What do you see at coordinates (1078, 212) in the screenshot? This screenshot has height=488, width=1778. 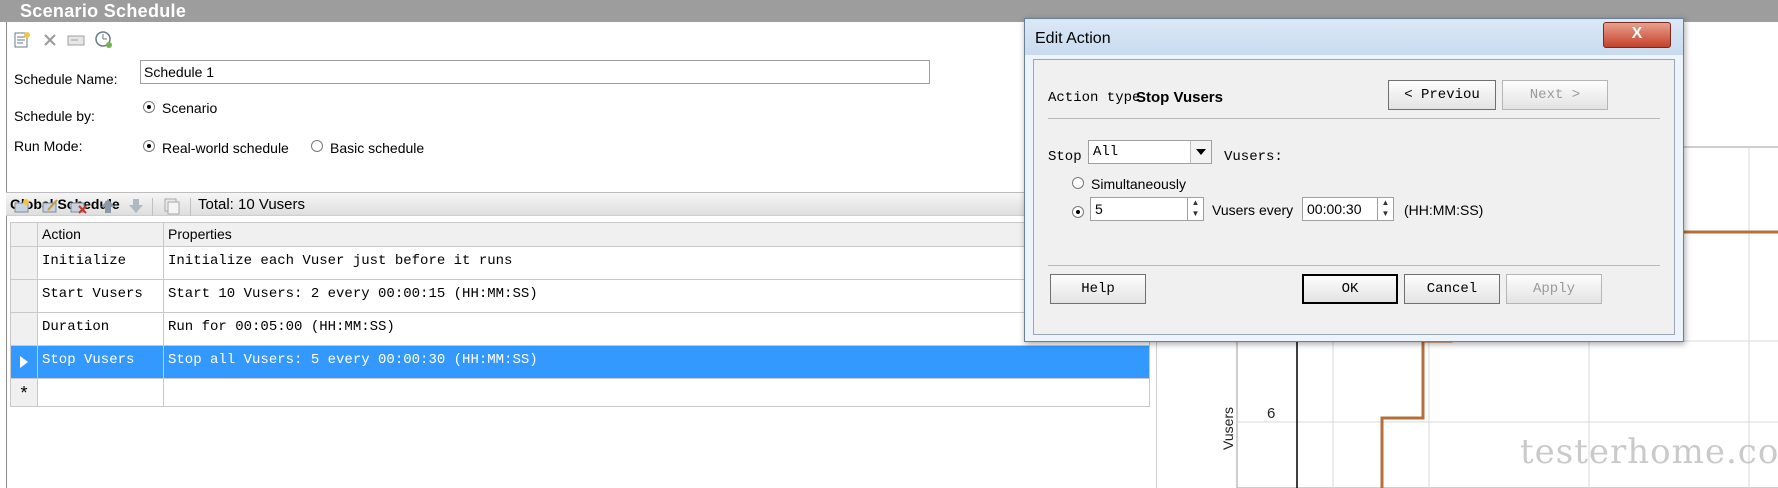 I see `gradual-radio` at bounding box center [1078, 212].